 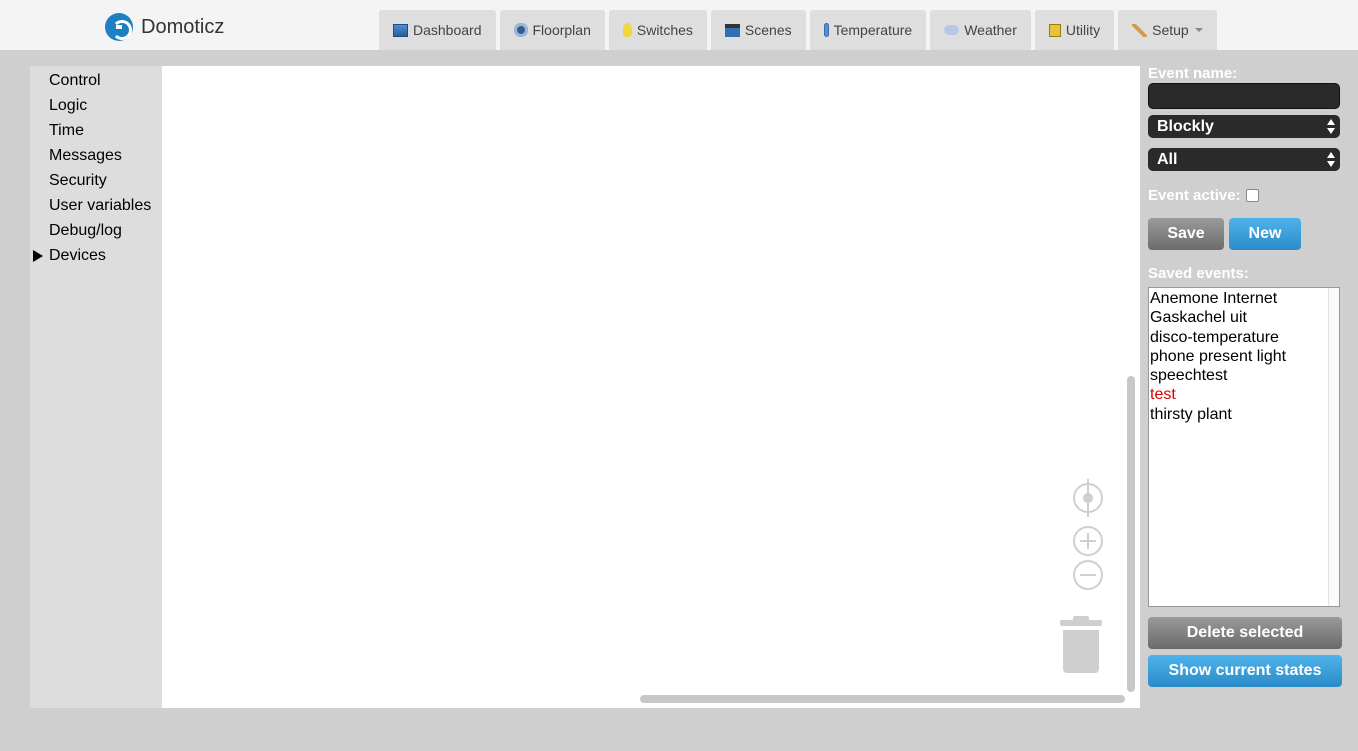 What do you see at coordinates (1265, 234) in the screenshot?
I see `new-button: New` at bounding box center [1265, 234].